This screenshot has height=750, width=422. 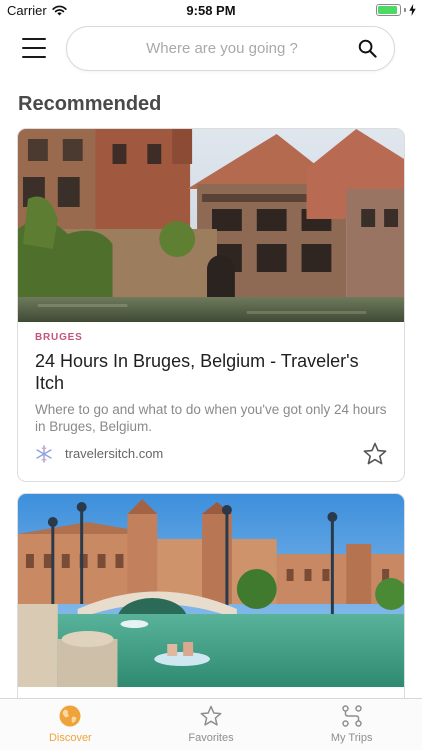 I want to click on battery-cap, so click(x=405, y=10).